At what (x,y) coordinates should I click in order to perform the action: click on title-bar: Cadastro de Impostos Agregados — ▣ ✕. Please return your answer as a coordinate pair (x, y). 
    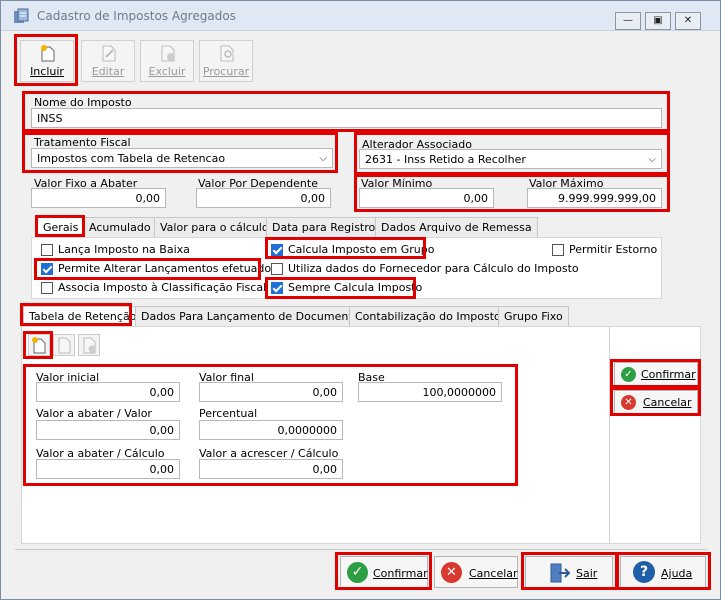
    Looking at the image, I should click on (360, 16).